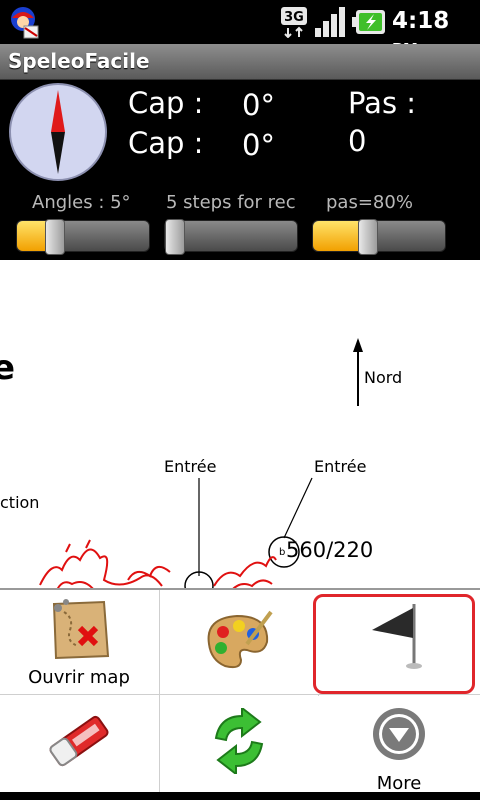 This screenshot has width=480, height=800. What do you see at coordinates (79, 677) in the screenshot?
I see `menu-label-open-map: Ouvrir map` at bounding box center [79, 677].